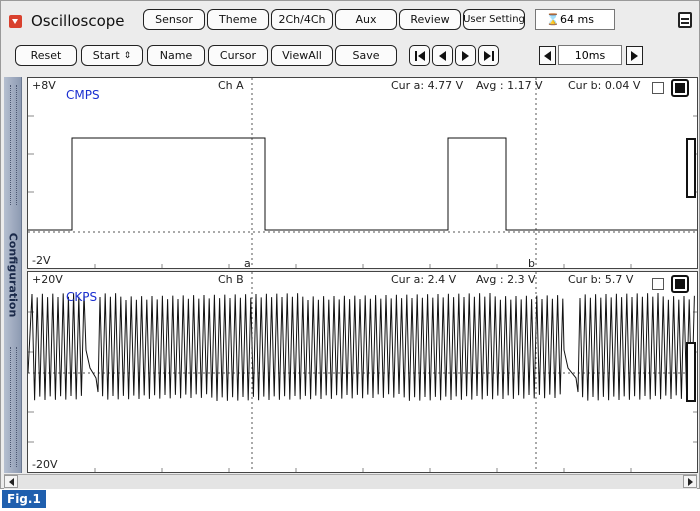 This screenshot has height=511, width=700. I want to click on cursor-b-marker: b, so click(531, 262).